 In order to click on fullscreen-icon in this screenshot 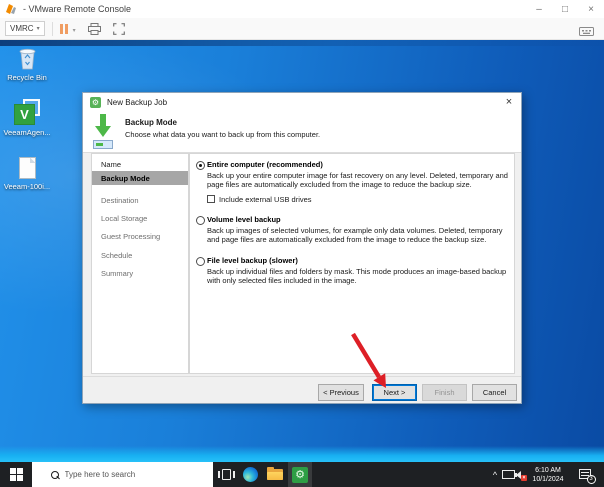, I will do `click(118, 28)`.